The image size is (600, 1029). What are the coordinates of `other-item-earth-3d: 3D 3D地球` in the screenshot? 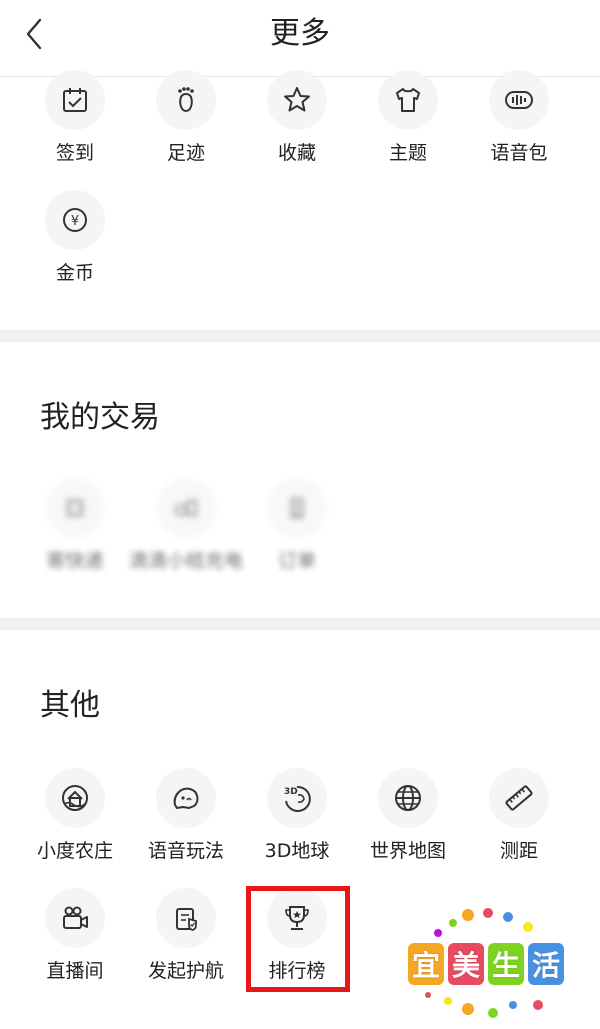 It's located at (297, 823).